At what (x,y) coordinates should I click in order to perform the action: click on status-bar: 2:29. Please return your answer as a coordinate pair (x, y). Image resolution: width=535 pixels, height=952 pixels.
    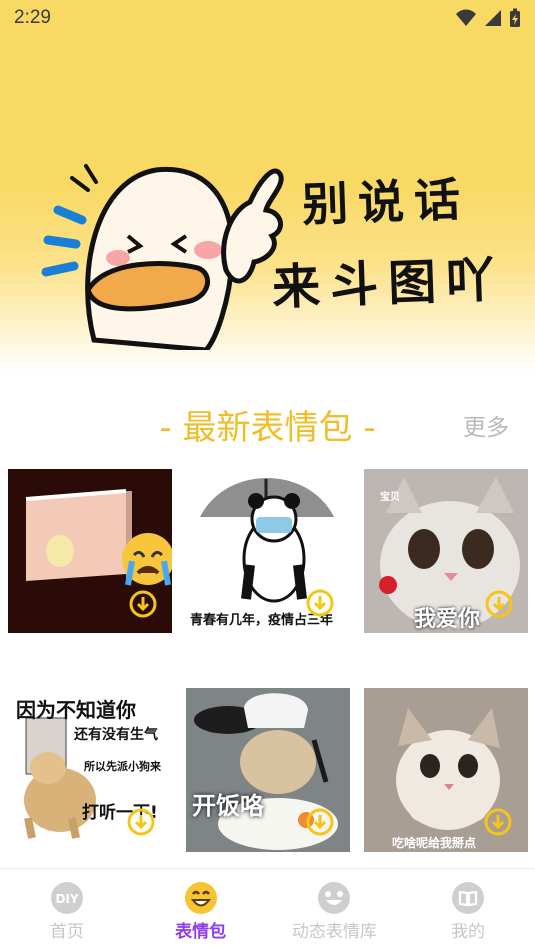
    Looking at the image, I should click on (267, 18).